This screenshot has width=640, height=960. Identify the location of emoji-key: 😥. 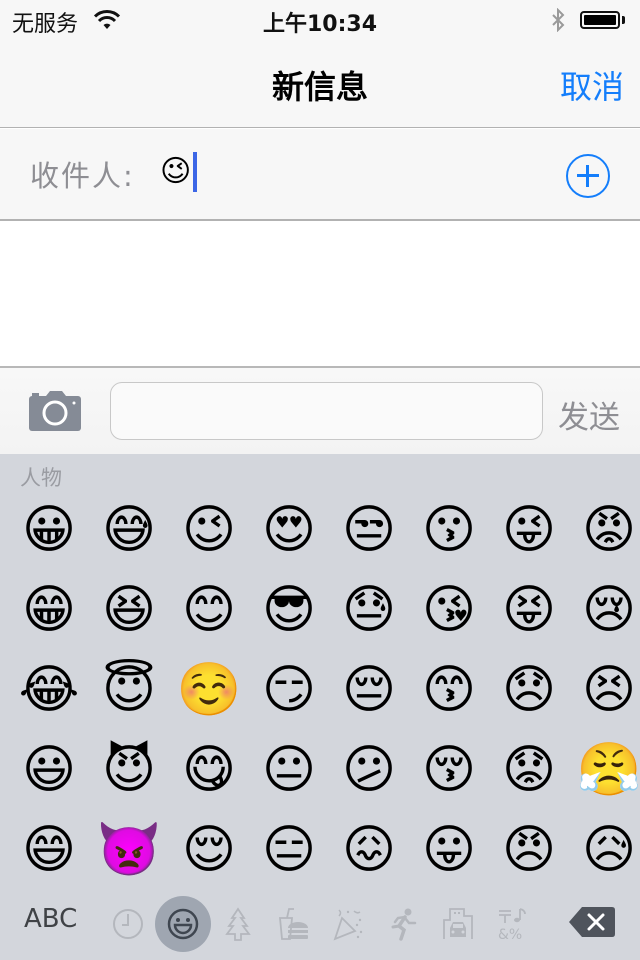
(604, 850).